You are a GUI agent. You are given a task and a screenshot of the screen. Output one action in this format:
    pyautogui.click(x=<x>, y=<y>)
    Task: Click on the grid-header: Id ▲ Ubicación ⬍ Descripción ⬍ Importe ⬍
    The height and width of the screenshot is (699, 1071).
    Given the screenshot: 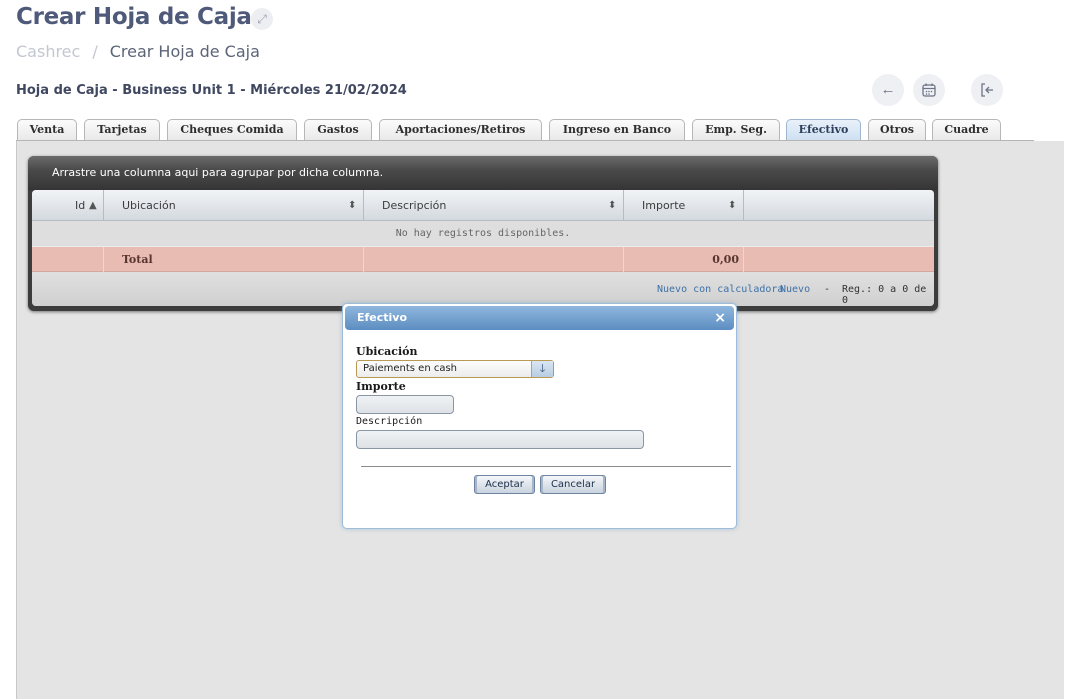 What is the action you would take?
    pyautogui.click(x=483, y=205)
    